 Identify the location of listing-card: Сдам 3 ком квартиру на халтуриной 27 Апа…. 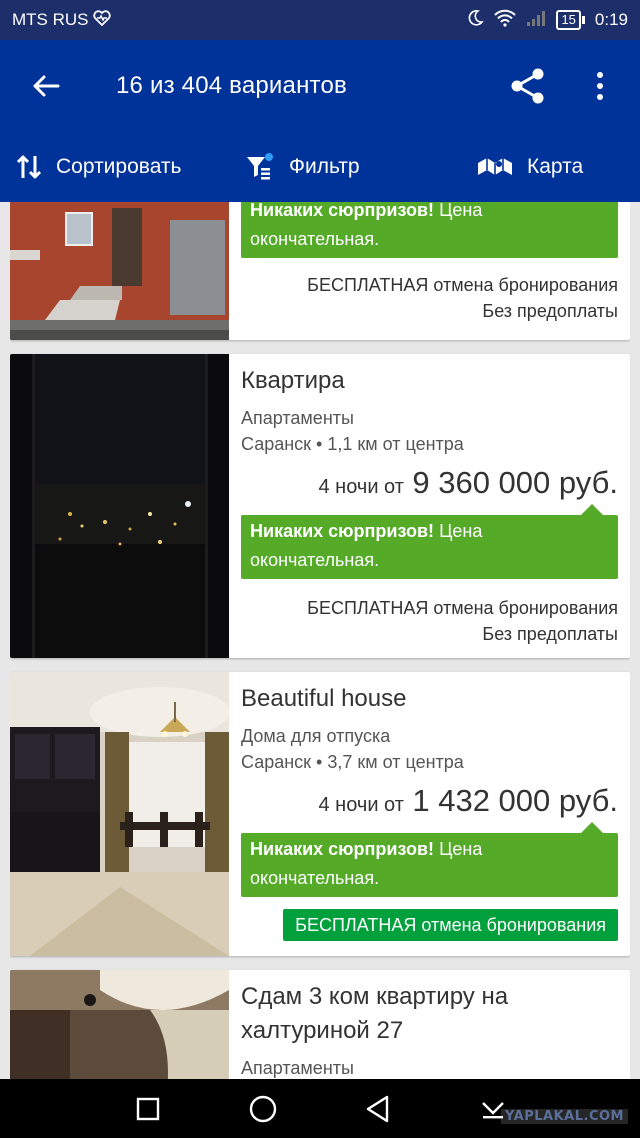
(320, 1024).